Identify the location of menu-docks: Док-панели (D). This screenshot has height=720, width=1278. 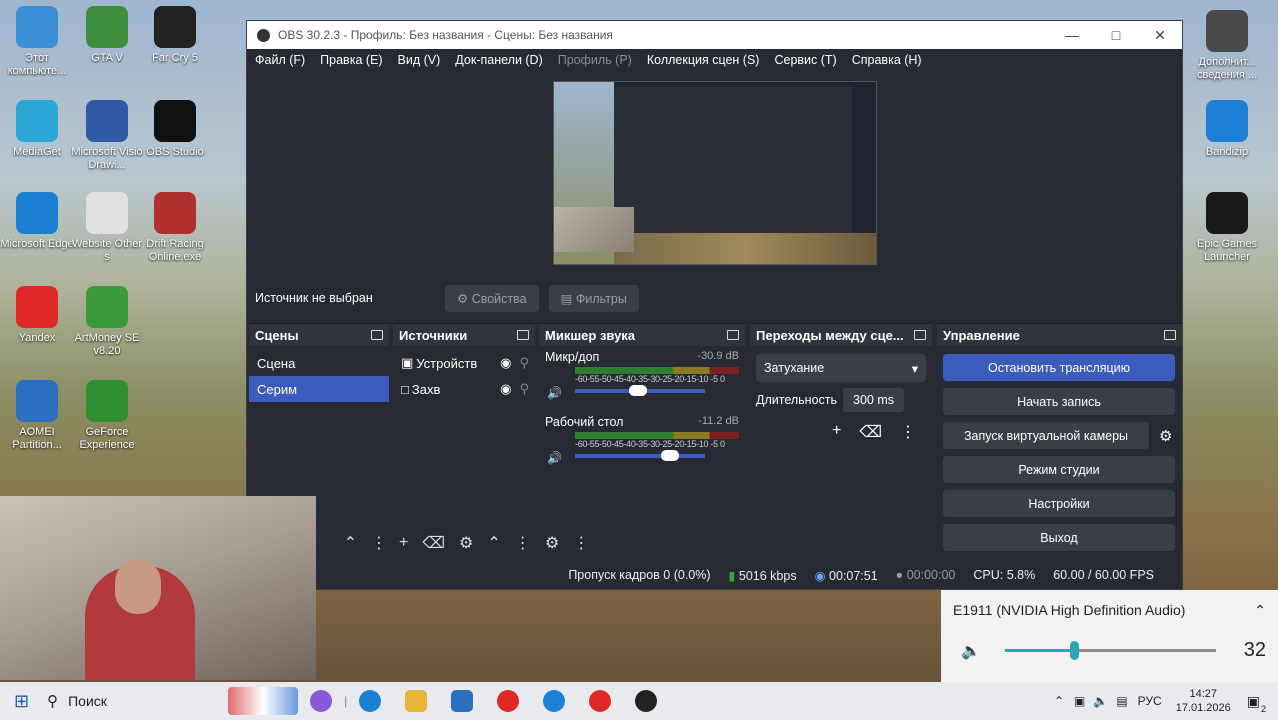
(498, 60).